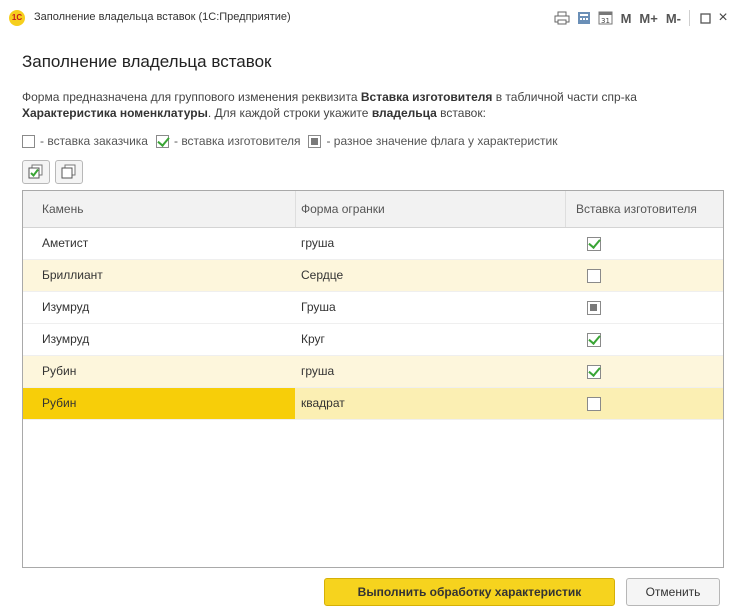 The height and width of the screenshot is (610, 730). I want to click on table-row: Аметист груша, so click(373, 244).